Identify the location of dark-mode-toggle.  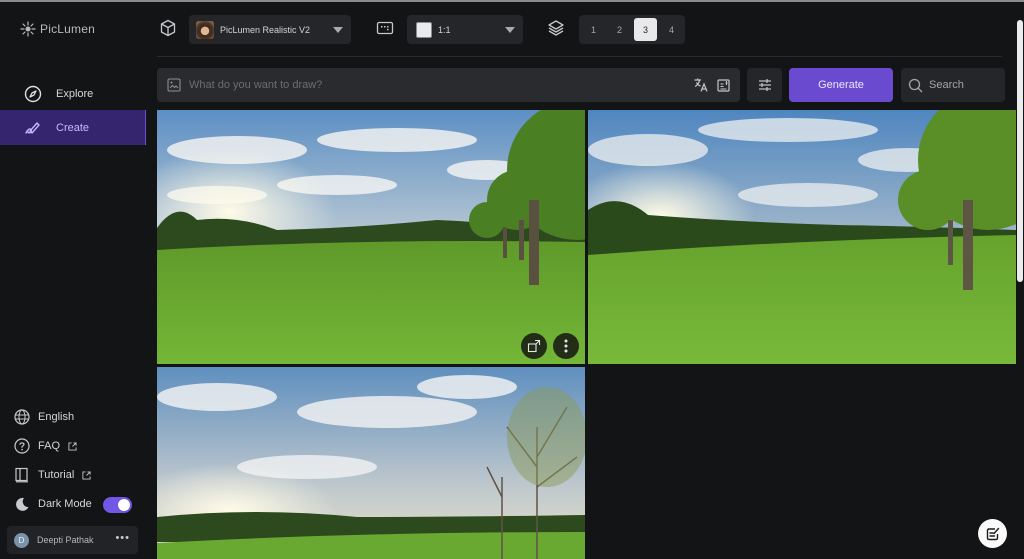
(117, 505).